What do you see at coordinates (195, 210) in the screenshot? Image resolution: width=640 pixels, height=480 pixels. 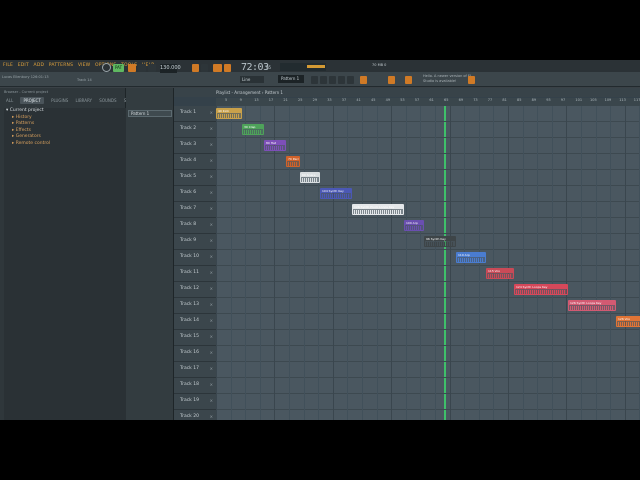 I see `track-header: Track 7 ×` at bounding box center [195, 210].